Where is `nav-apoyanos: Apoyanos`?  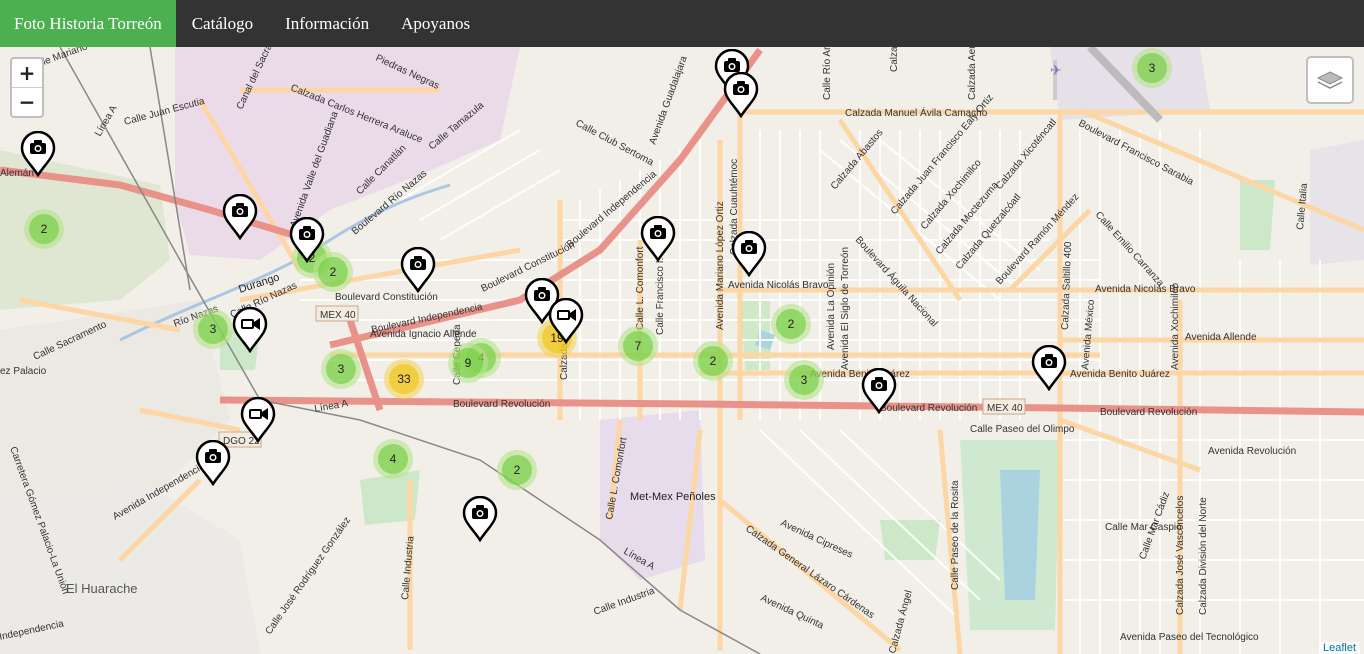 nav-apoyanos: Apoyanos is located at coordinates (435, 23).